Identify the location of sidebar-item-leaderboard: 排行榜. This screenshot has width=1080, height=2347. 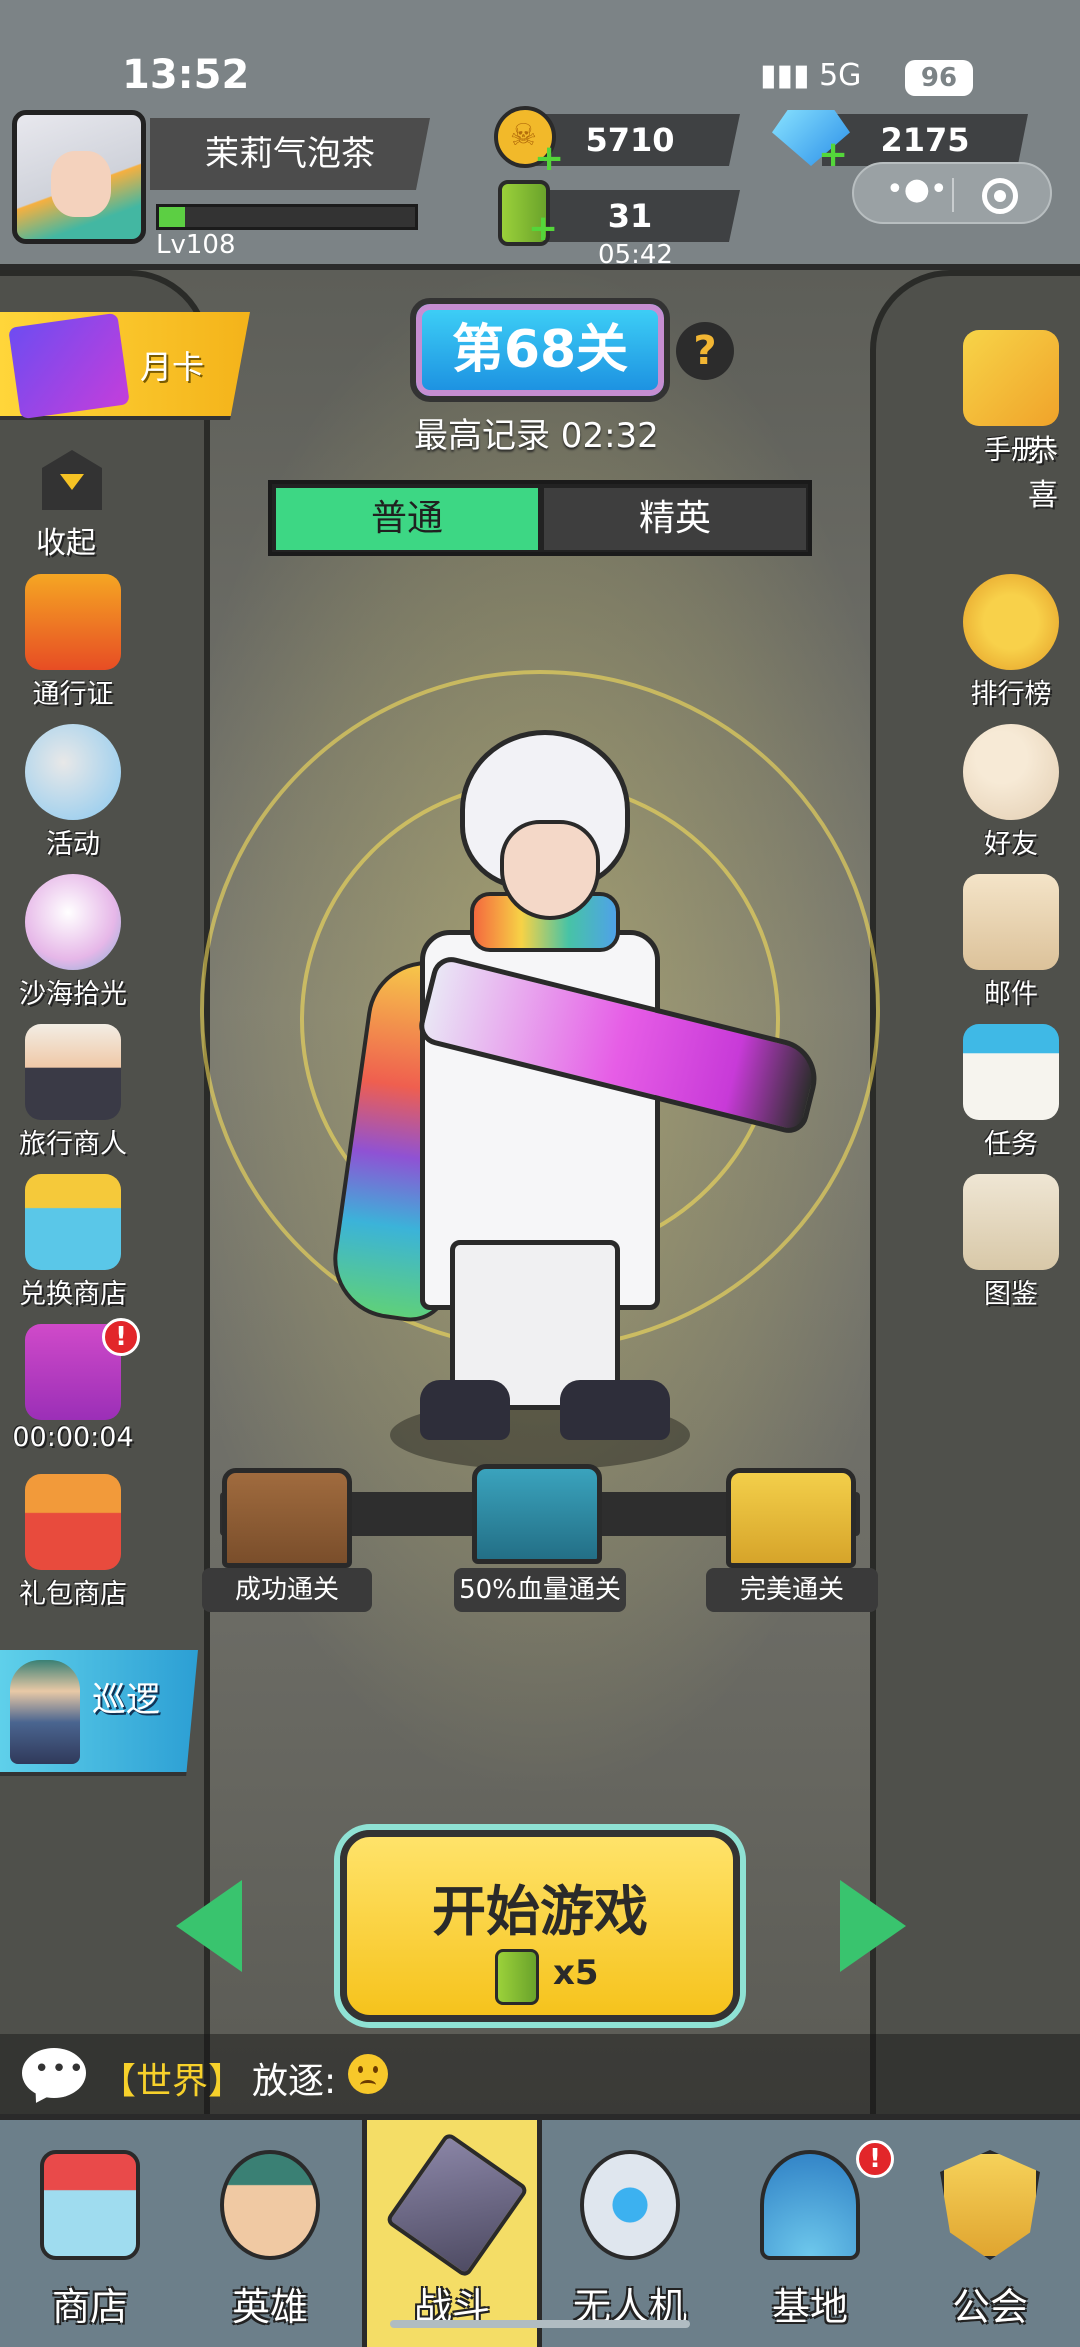
(1011, 642).